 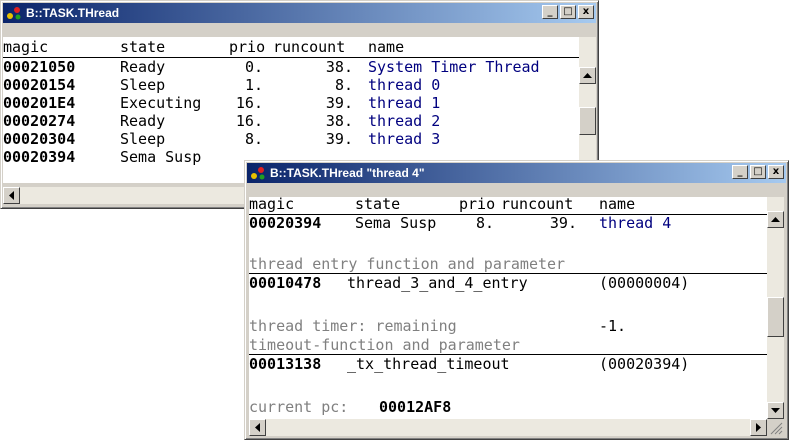 What do you see at coordinates (73, 13) in the screenshot?
I see `window-title: B::TASK.THread` at bounding box center [73, 13].